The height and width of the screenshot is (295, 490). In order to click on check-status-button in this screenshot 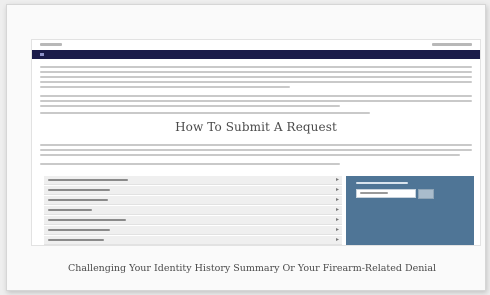, I will do `click(426, 194)`.